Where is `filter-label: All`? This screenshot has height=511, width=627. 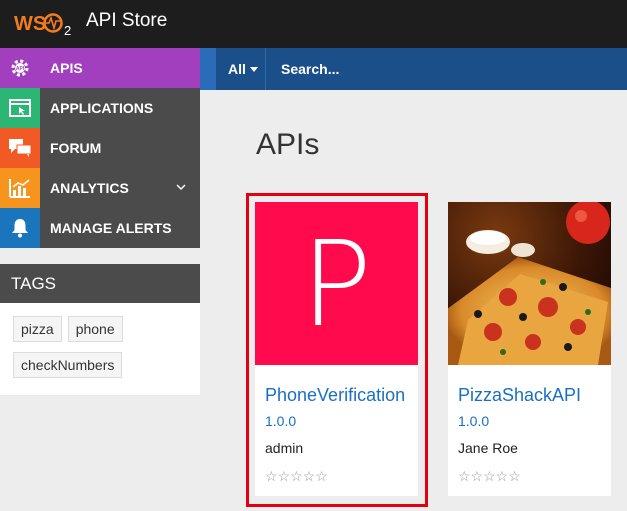
filter-label: All is located at coordinates (237, 69).